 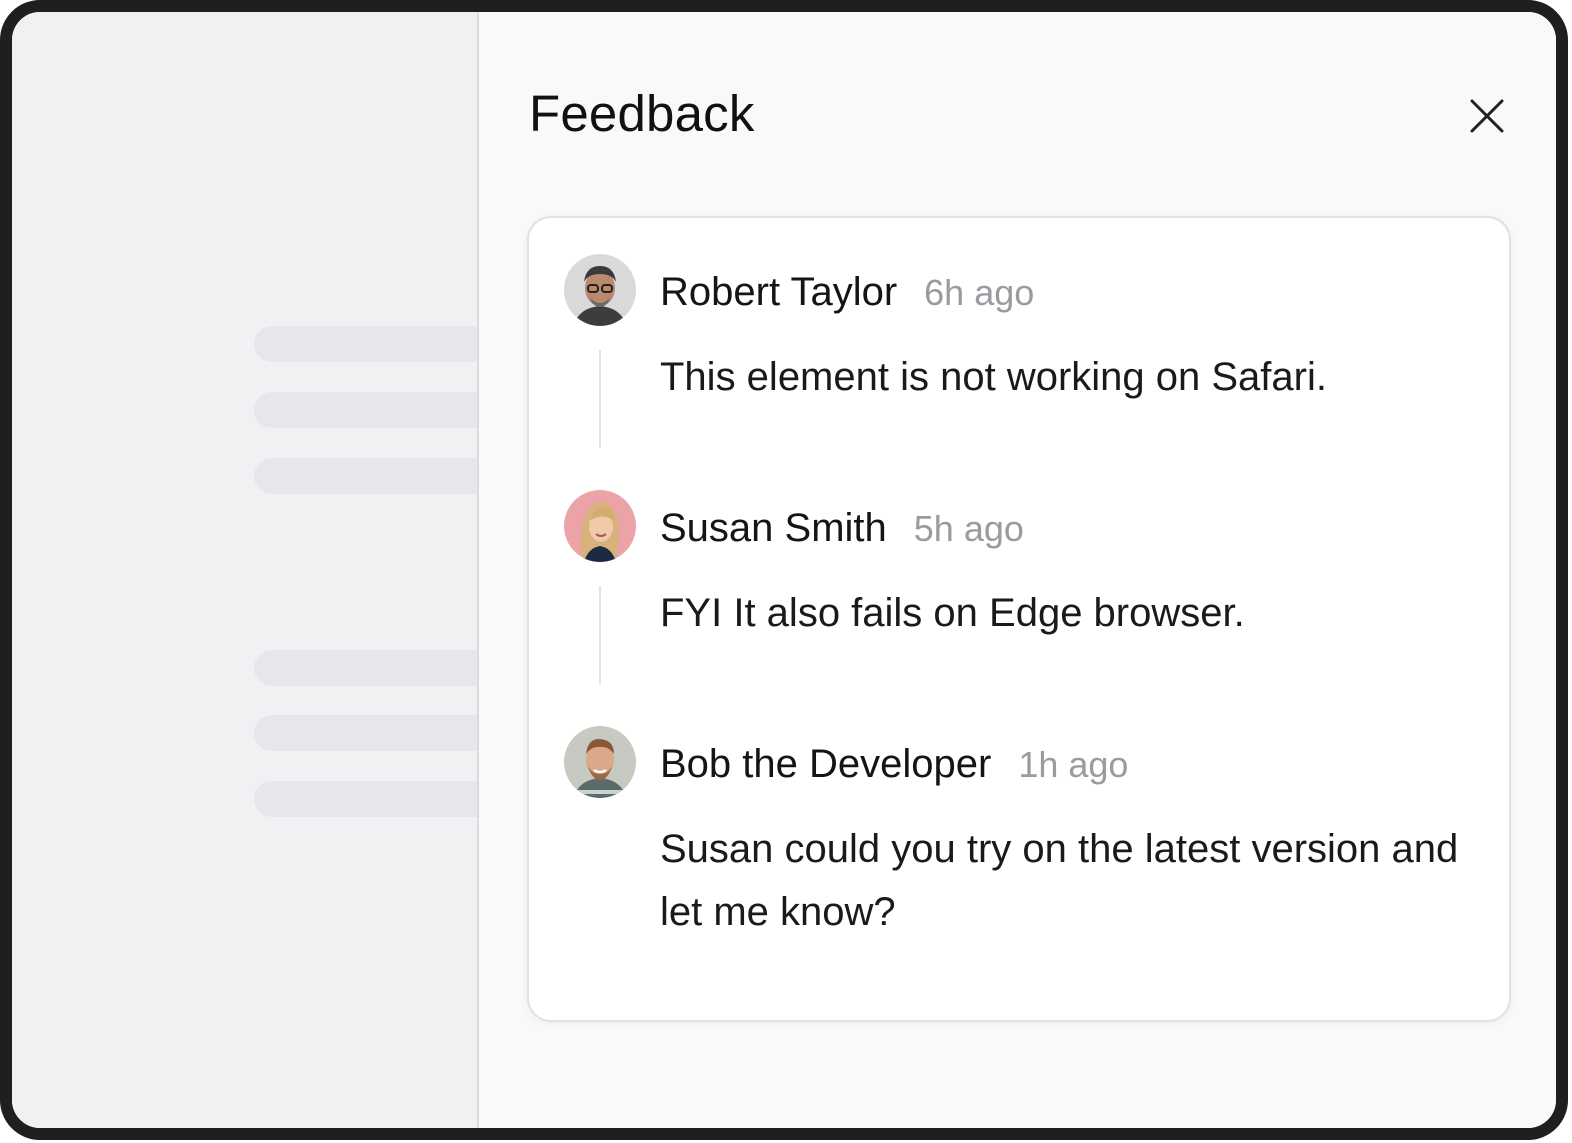 I want to click on comment-meta: Bob the Developer 1h ago, so click(x=894, y=764).